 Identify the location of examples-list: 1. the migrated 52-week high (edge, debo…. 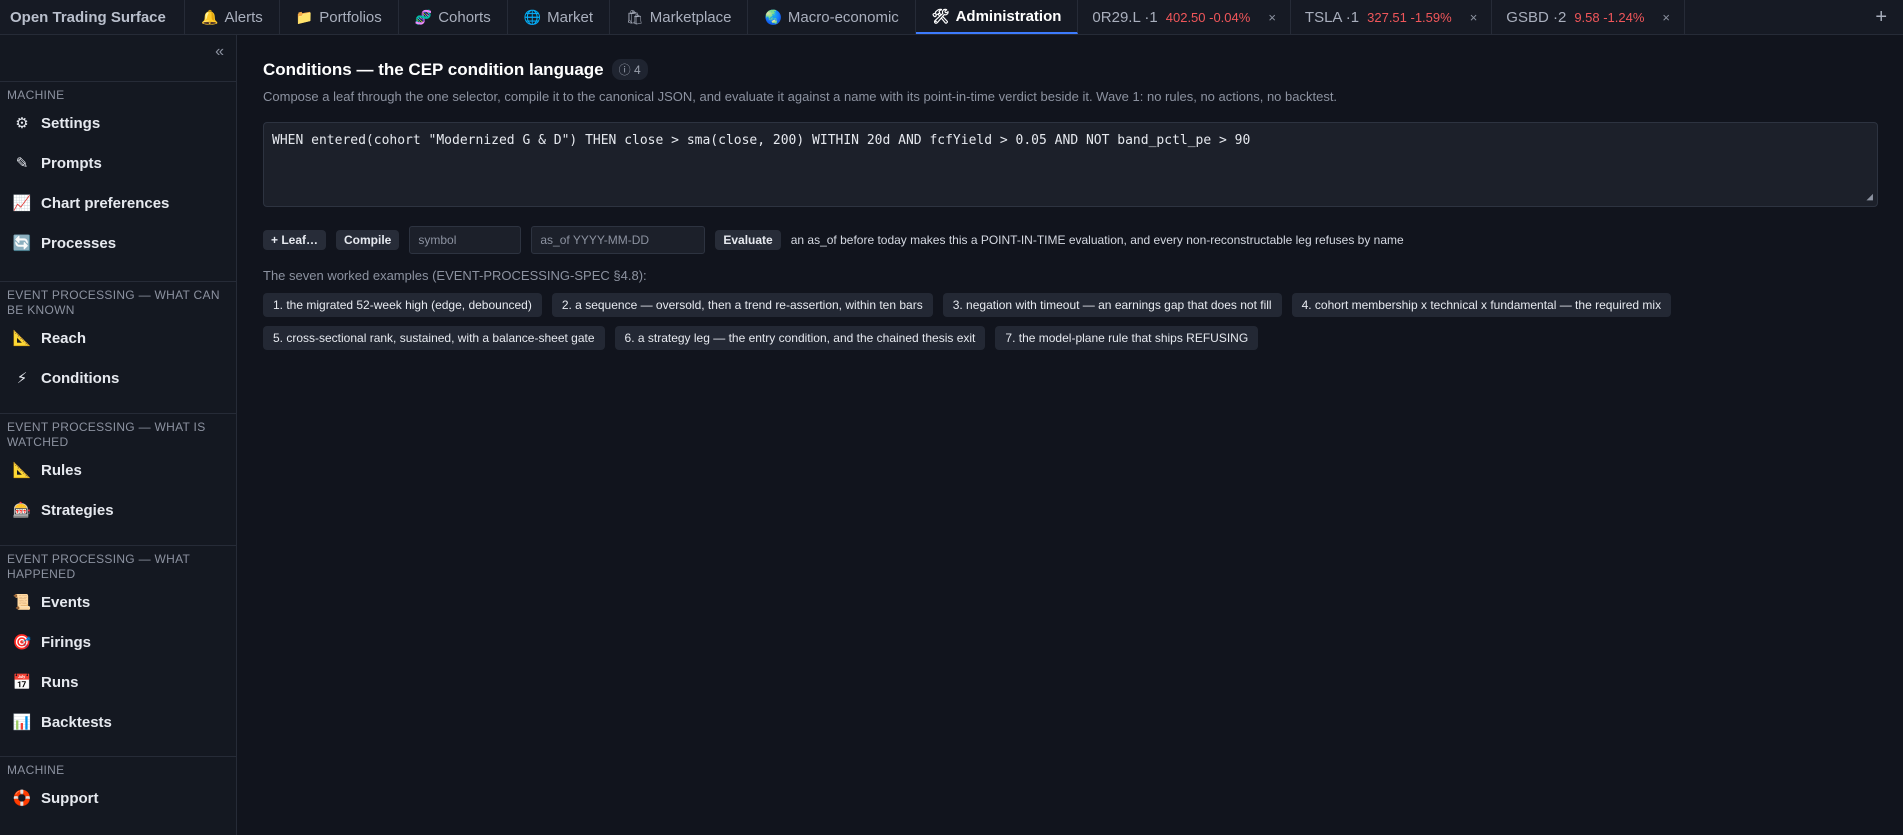
(1063, 321).